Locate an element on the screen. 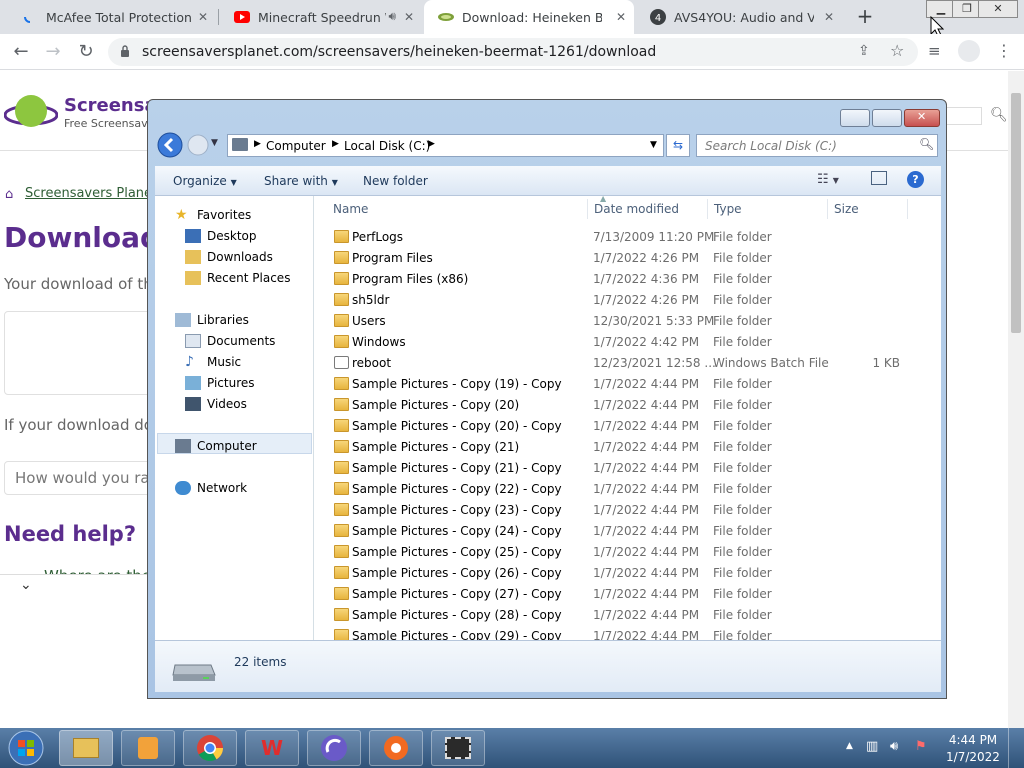  bookmark-star-icon: ☆ is located at coordinates (897, 50).